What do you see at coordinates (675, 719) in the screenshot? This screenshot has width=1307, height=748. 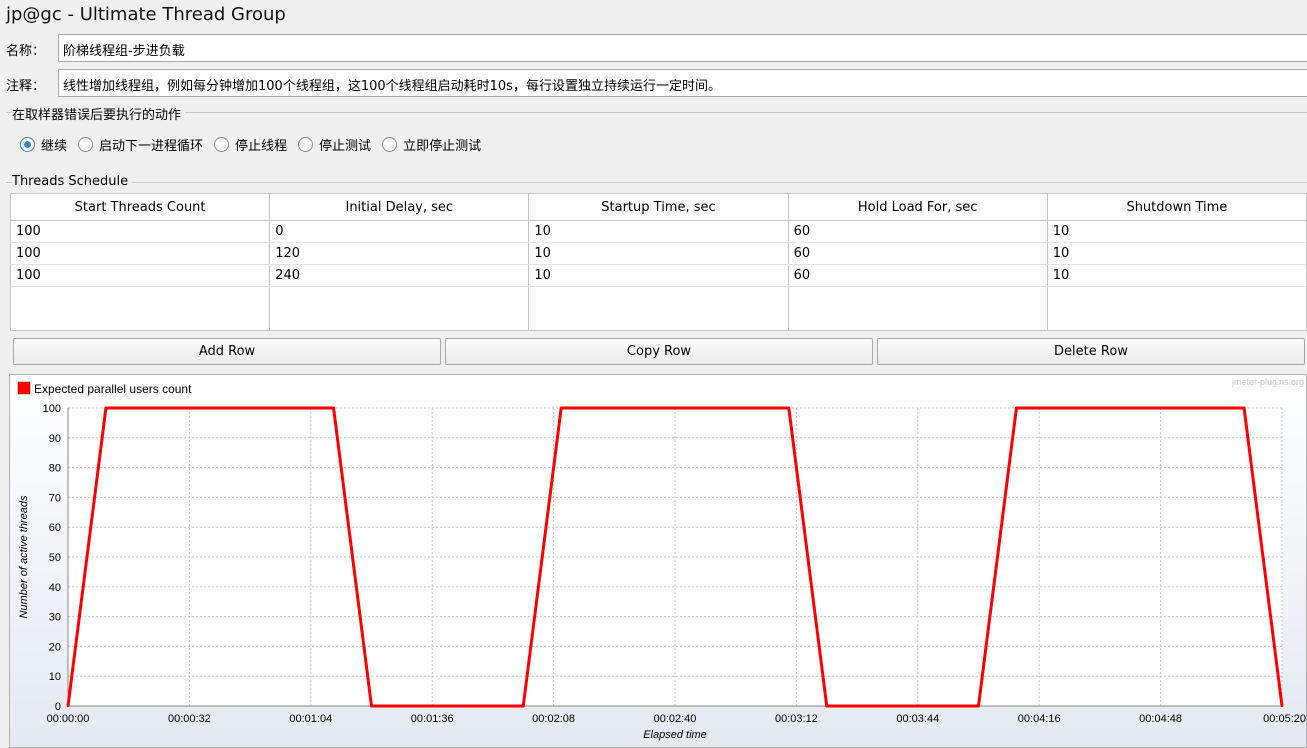 I see `x-tick-label: 00:02:40` at bounding box center [675, 719].